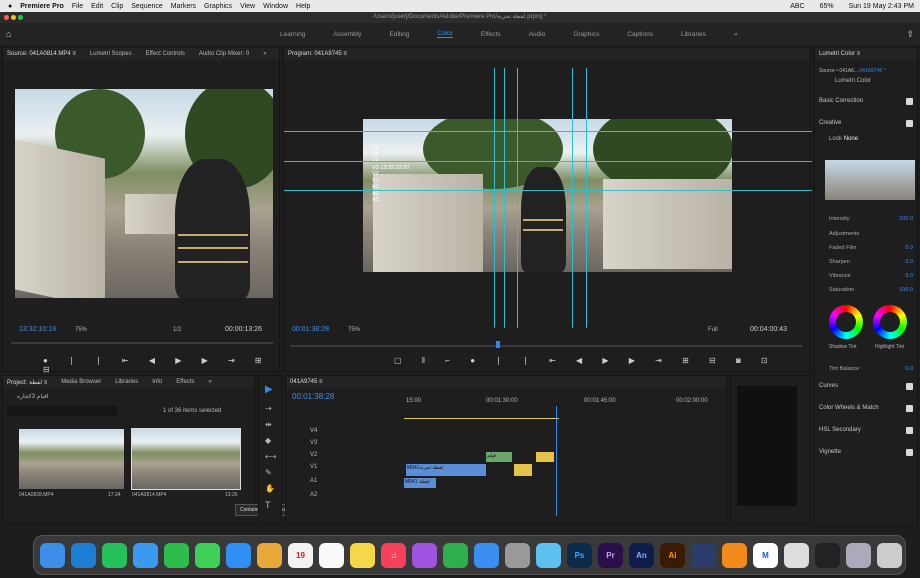 The image size is (920, 578). Describe the element at coordinates (117, 6) in the screenshot. I see `menu-clip: Clip` at that location.